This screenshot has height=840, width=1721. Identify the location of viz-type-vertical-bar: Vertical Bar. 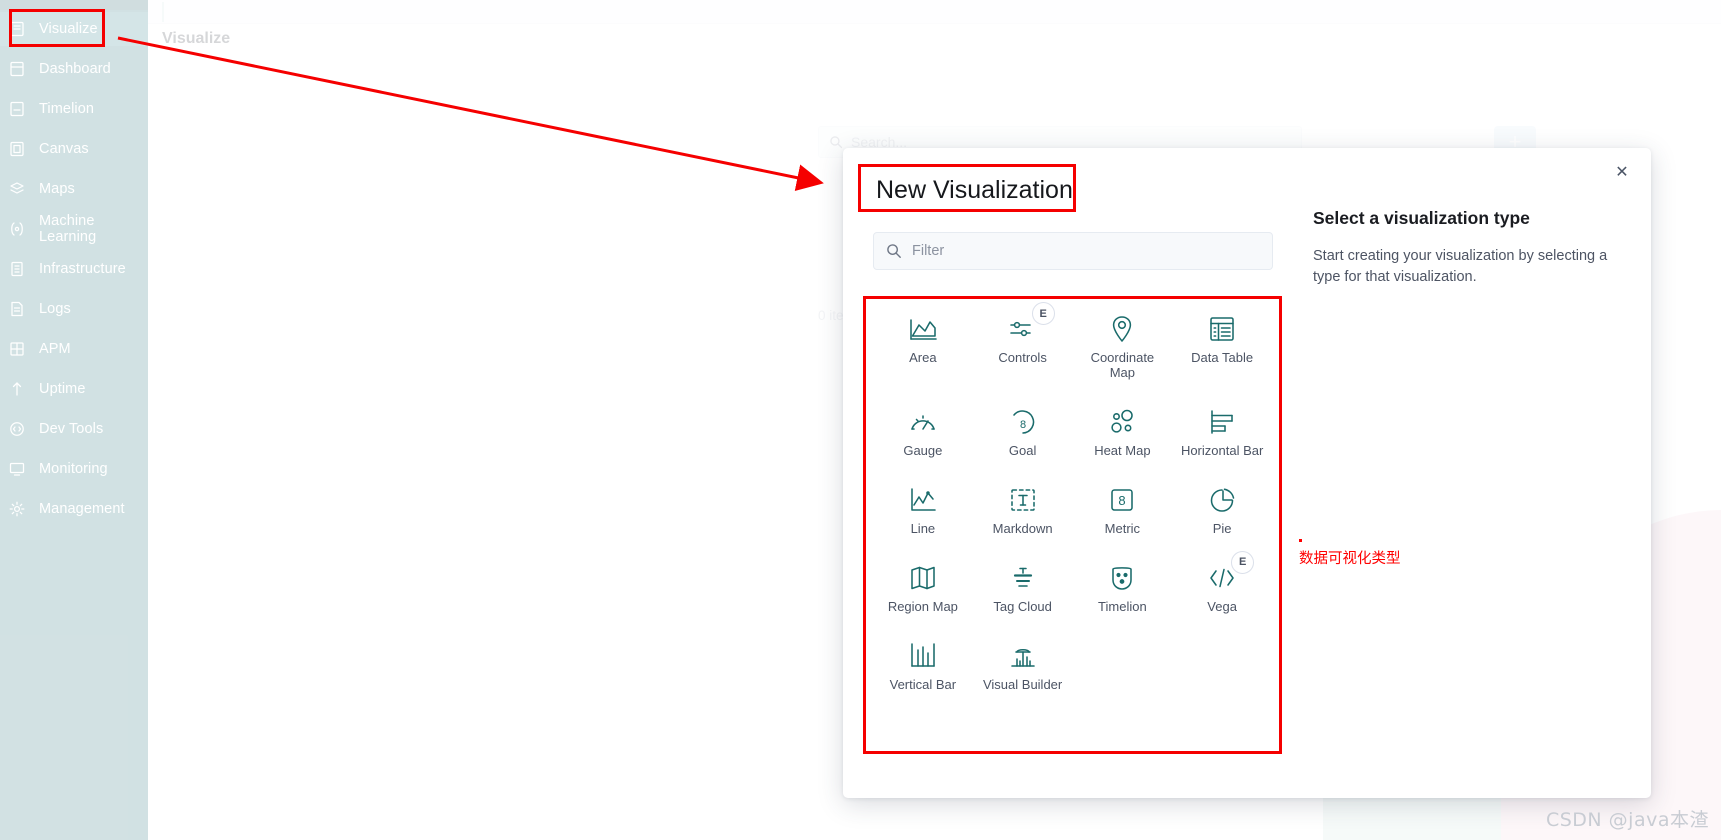
(923, 663).